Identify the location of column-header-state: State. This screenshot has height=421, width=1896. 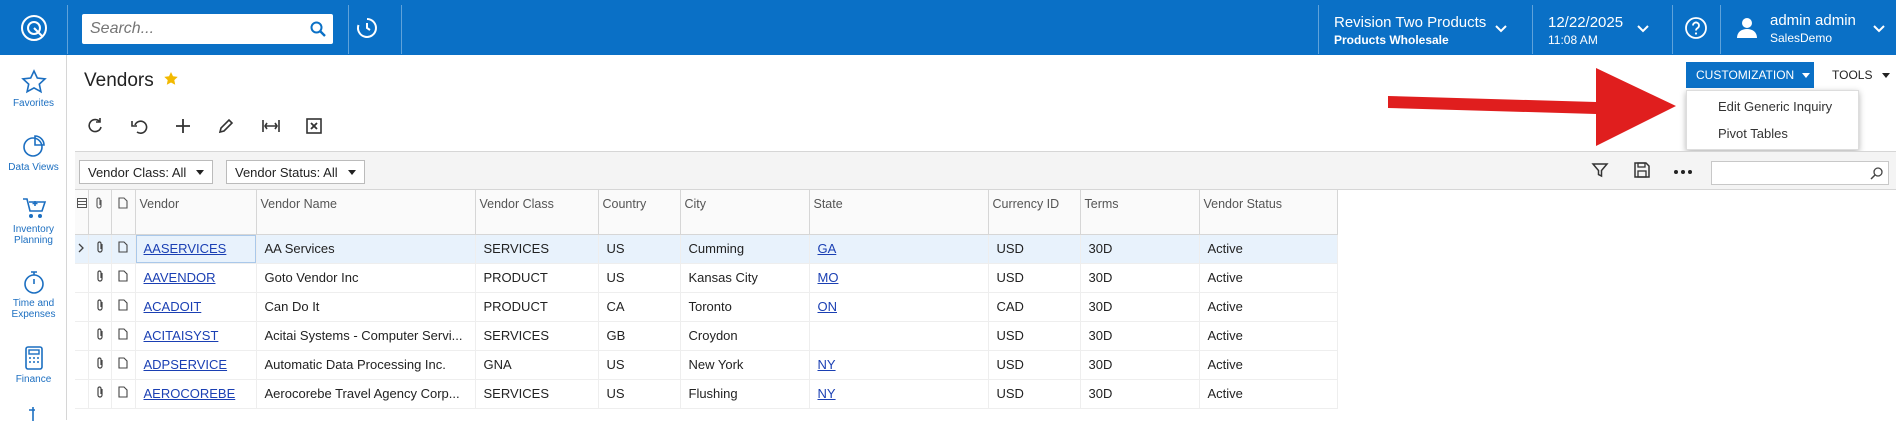
(899, 212).